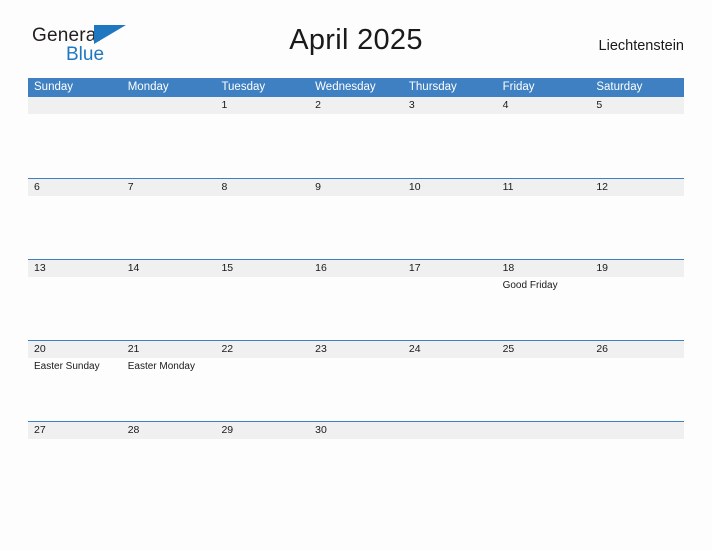 The image size is (712, 550). What do you see at coordinates (262, 462) in the screenshot?
I see `day-cell-29: 29` at bounding box center [262, 462].